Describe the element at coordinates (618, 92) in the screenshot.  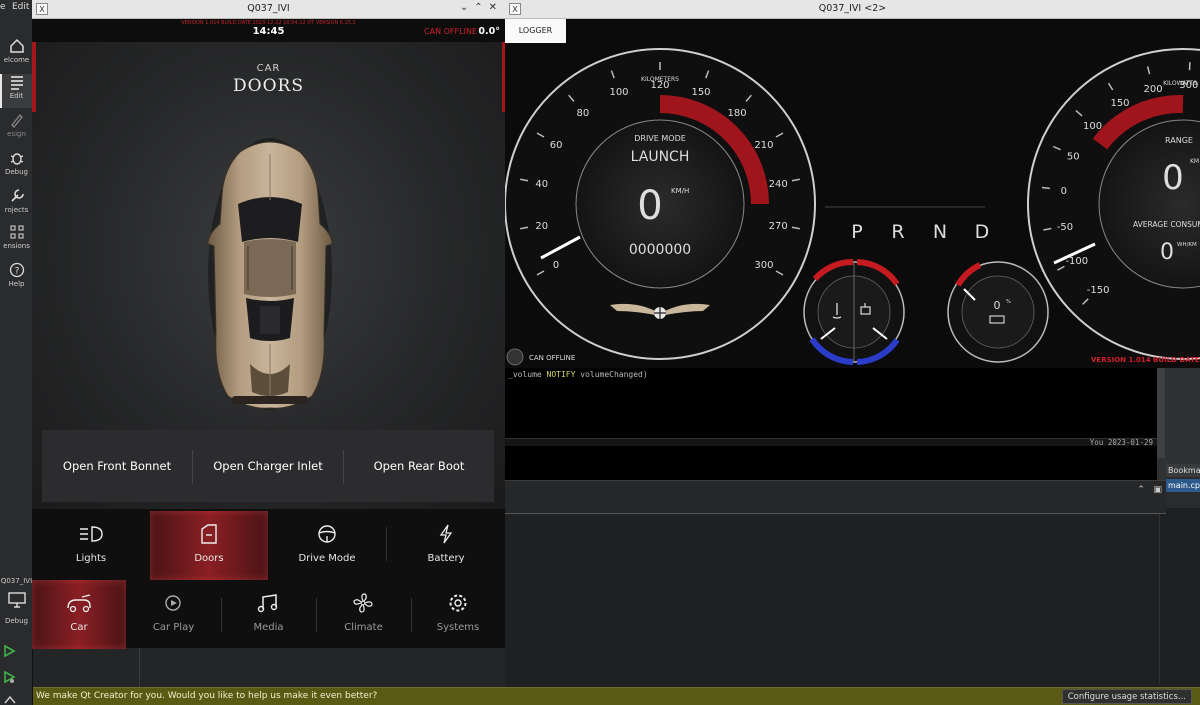
I see `speedo-tick-label: 100` at that location.